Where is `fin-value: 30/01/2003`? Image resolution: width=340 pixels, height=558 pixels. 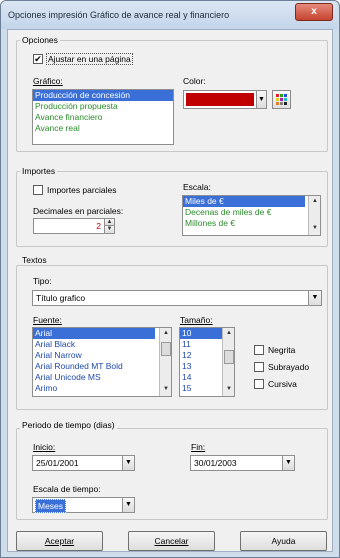 fin-value: 30/01/2003 is located at coordinates (215, 463).